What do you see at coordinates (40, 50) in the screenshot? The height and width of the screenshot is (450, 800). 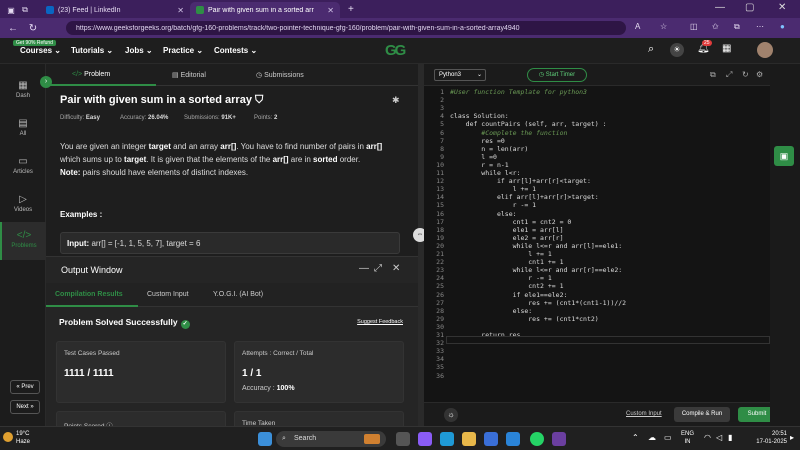 I see `nav-courses: Courses ⌄` at bounding box center [40, 50].